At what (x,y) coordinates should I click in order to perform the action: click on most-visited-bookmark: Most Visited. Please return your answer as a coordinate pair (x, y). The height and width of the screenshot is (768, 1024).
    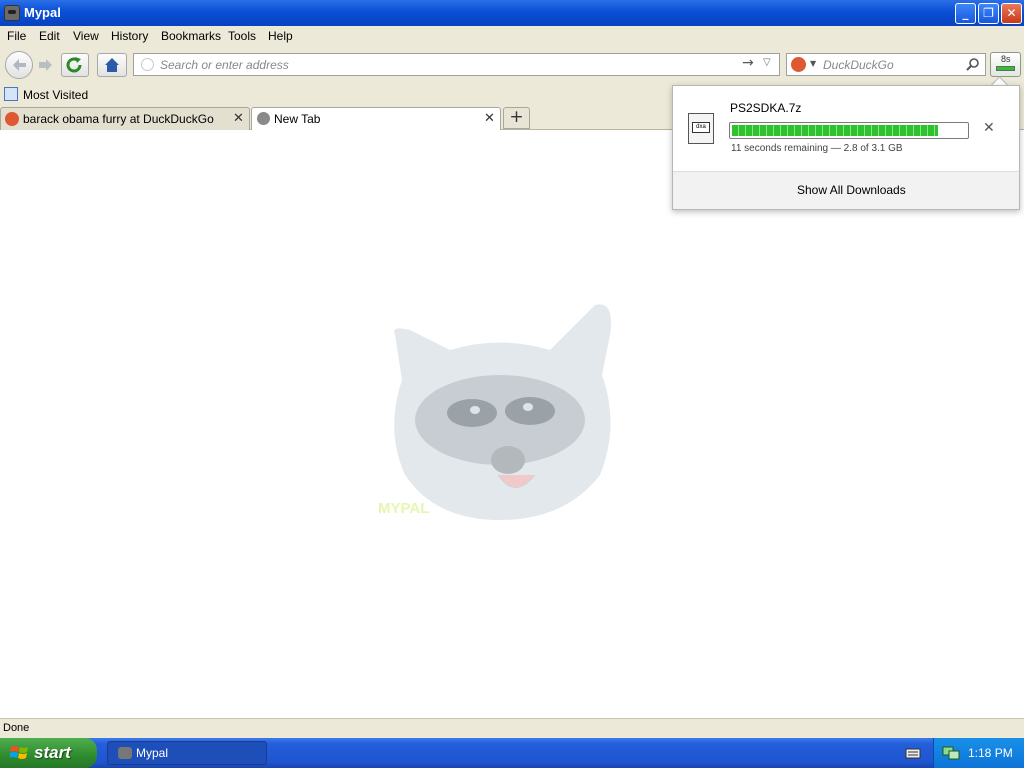
    Looking at the image, I should click on (55, 95).